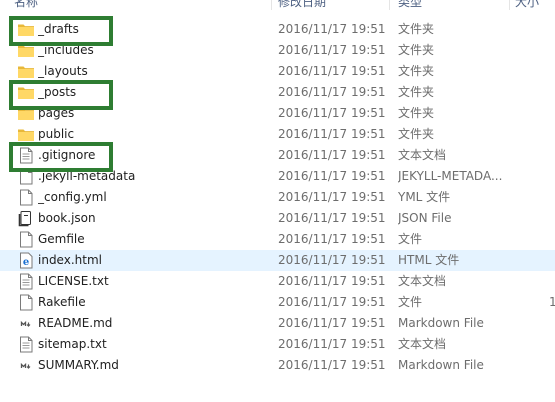  I want to click on file-type: JSON File, so click(425, 218).